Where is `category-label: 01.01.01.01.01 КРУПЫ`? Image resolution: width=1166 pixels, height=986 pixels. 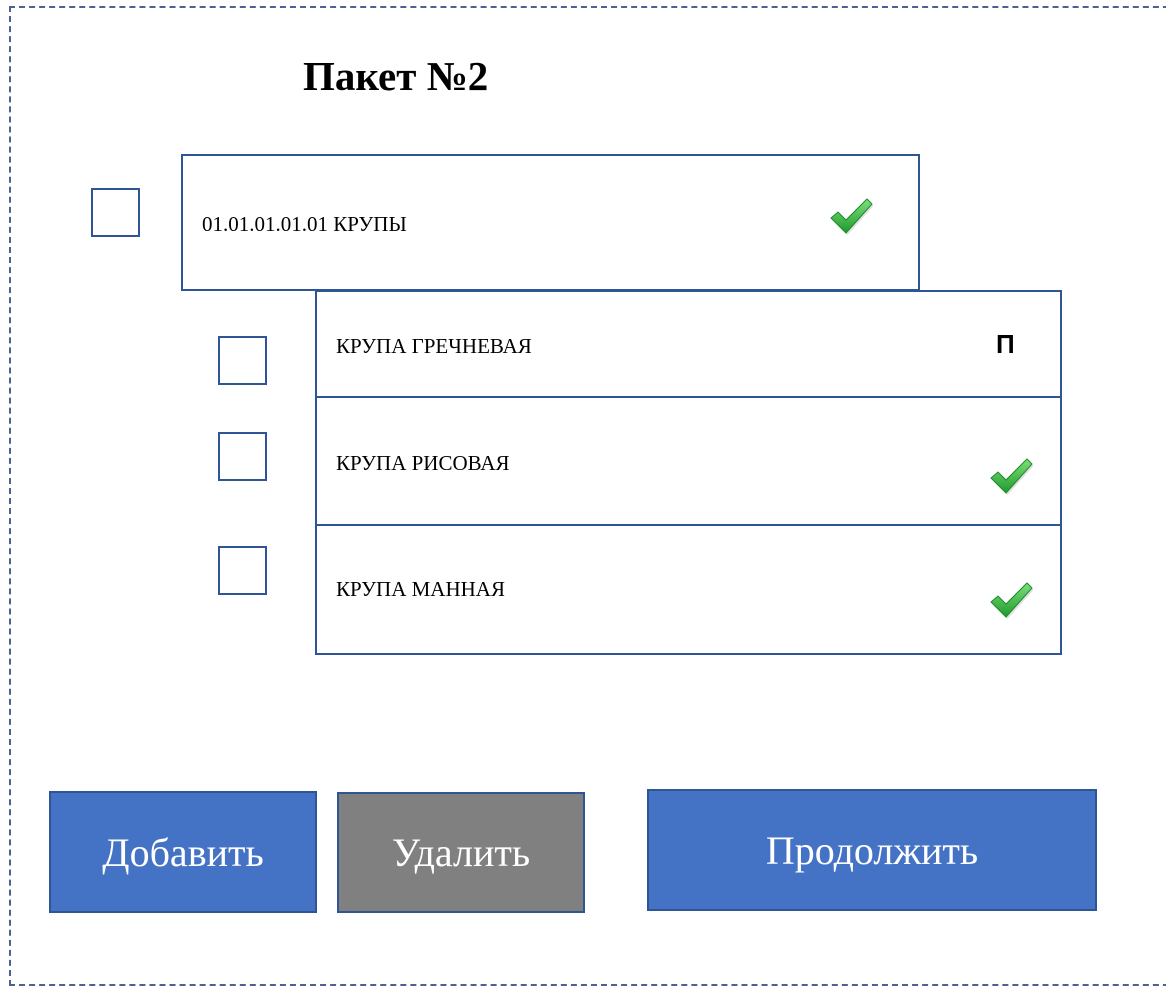 category-label: 01.01.01.01.01 КРУПЫ is located at coordinates (304, 224).